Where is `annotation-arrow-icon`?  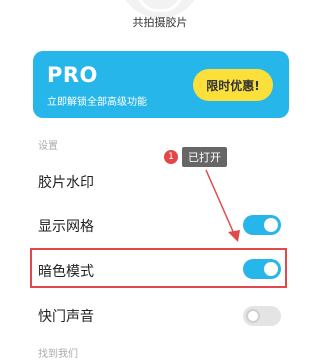
annotation-arrow-icon is located at coordinates (222, 205).